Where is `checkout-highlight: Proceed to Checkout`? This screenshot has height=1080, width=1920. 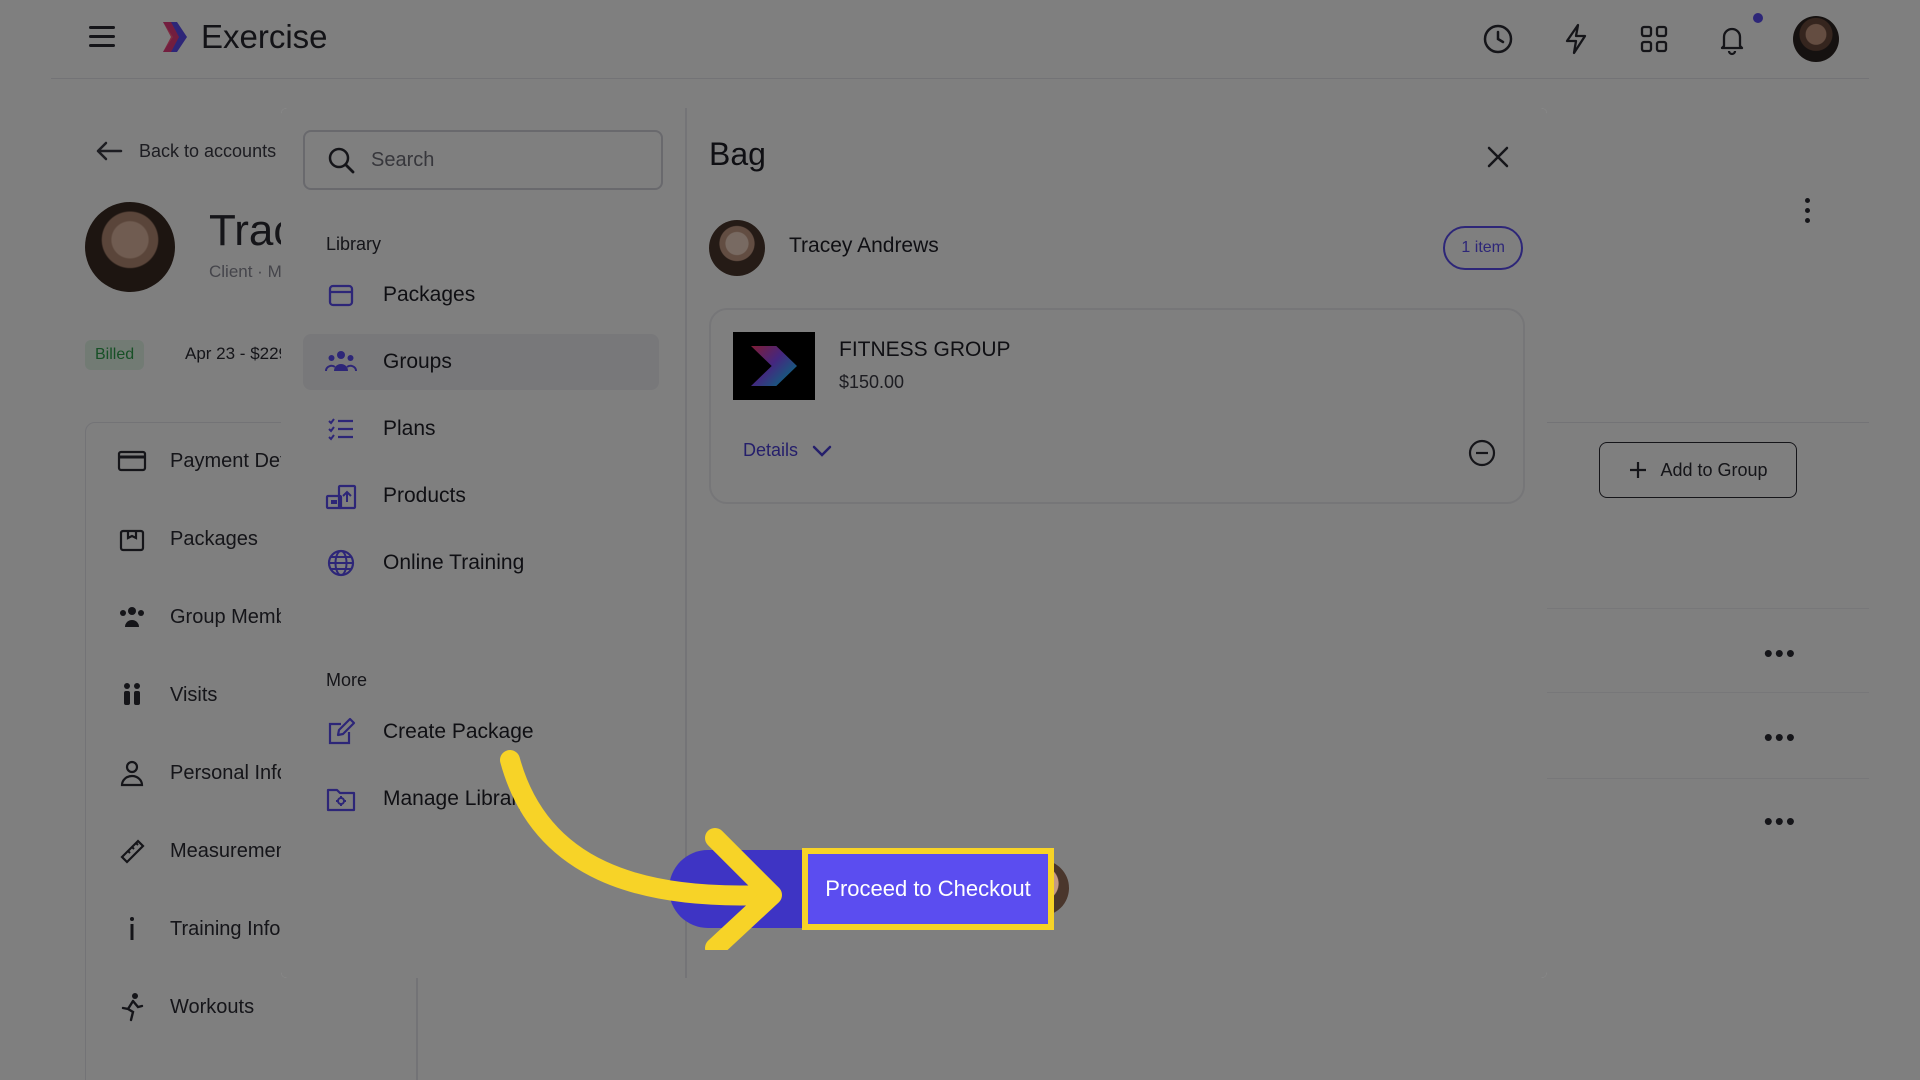
checkout-highlight: Proceed to Checkout is located at coordinates (928, 889).